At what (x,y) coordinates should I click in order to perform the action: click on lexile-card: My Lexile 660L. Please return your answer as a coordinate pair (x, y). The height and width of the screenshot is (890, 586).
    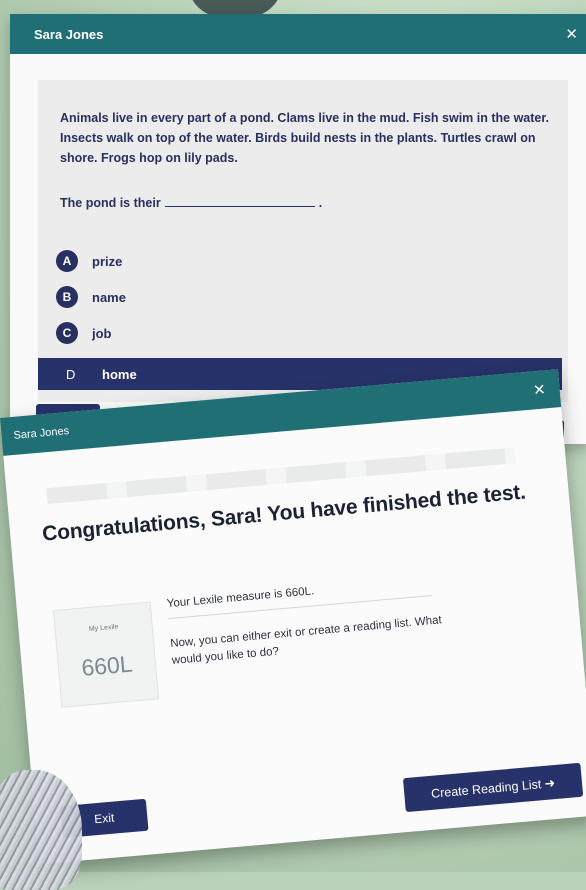
    Looking at the image, I should click on (106, 654).